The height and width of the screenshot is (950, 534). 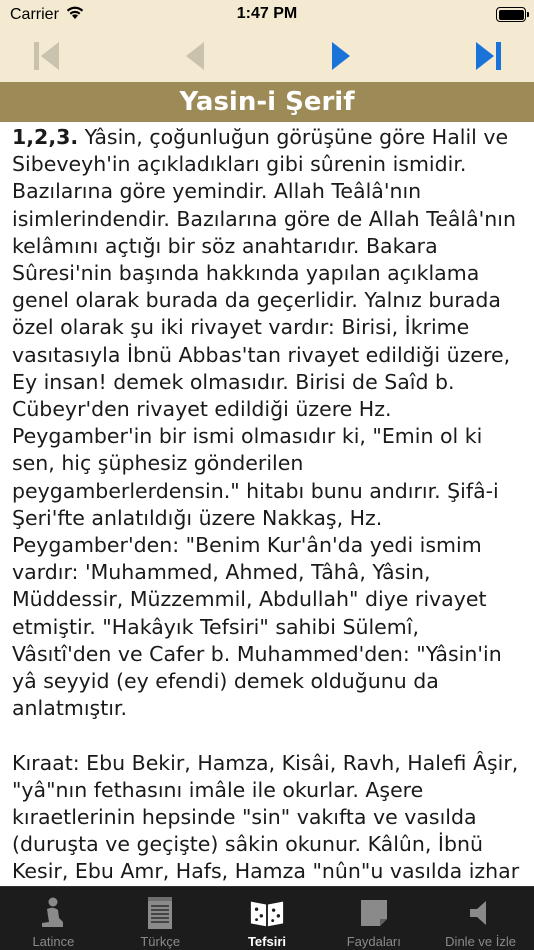 I want to click on tab-tefsiri: Tefsiri, so click(x=267, y=918).